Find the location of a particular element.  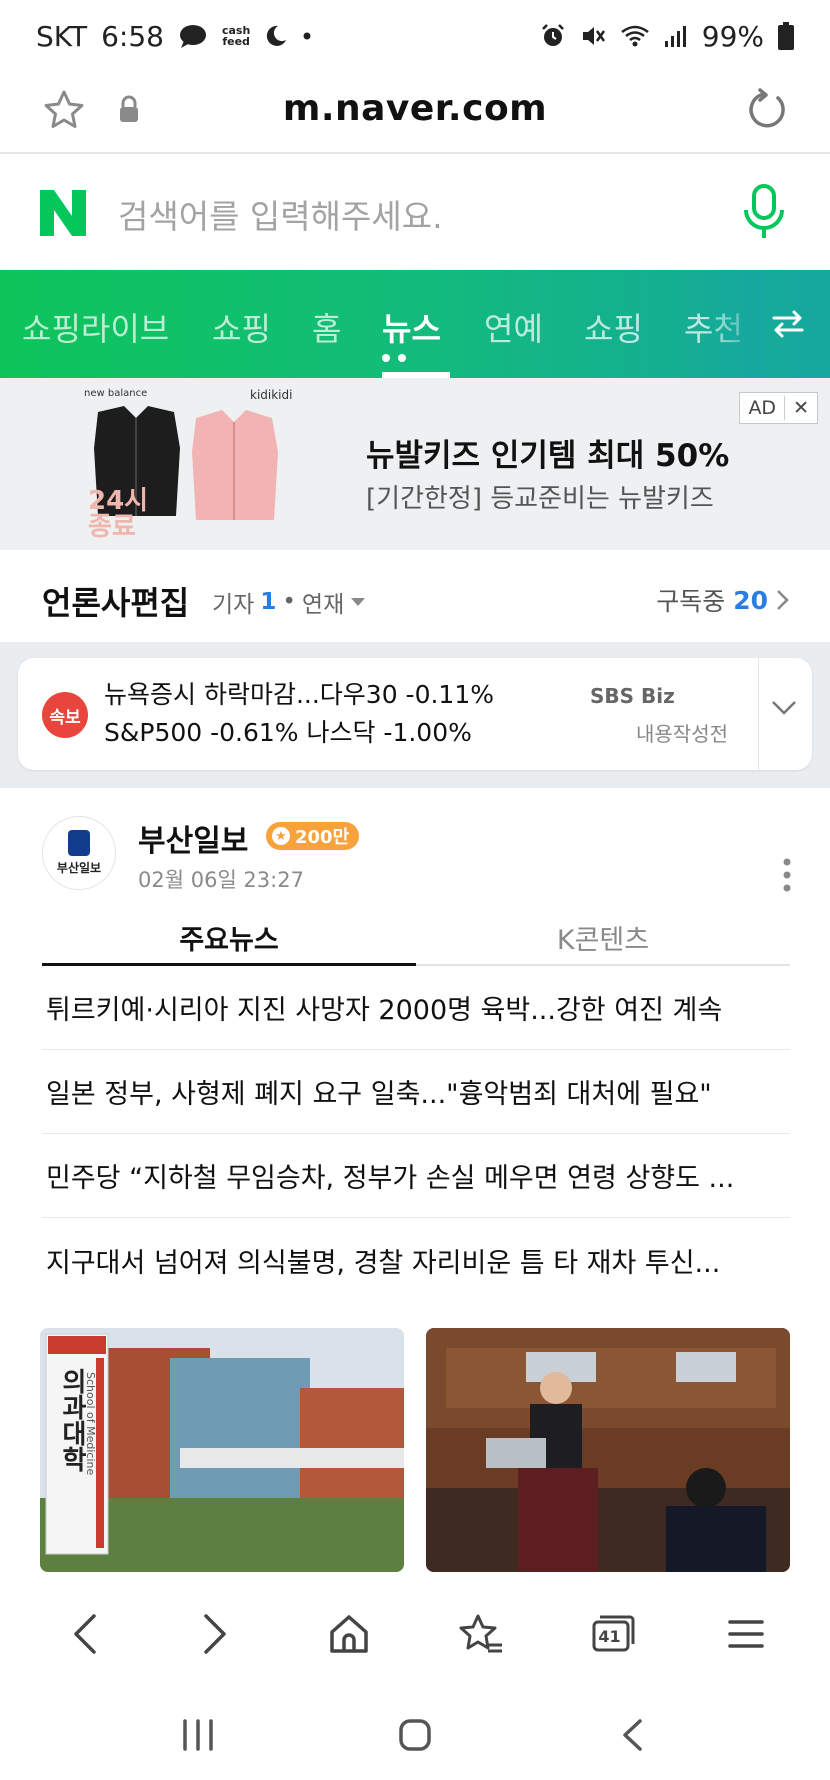

forward-button is located at coordinates (216, 1634).